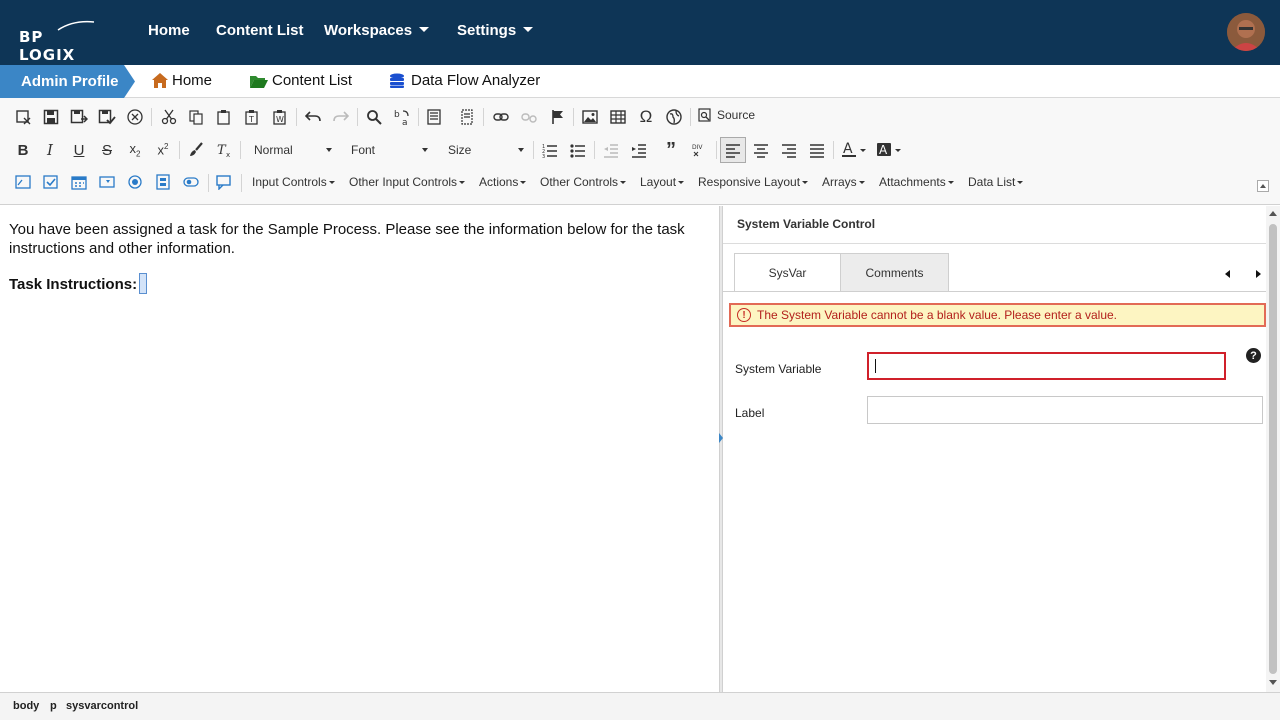 This screenshot has height=720, width=1280. What do you see at coordinates (529, 117) in the screenshot?
I see `unlink-button` at bounding box center [529, 117].